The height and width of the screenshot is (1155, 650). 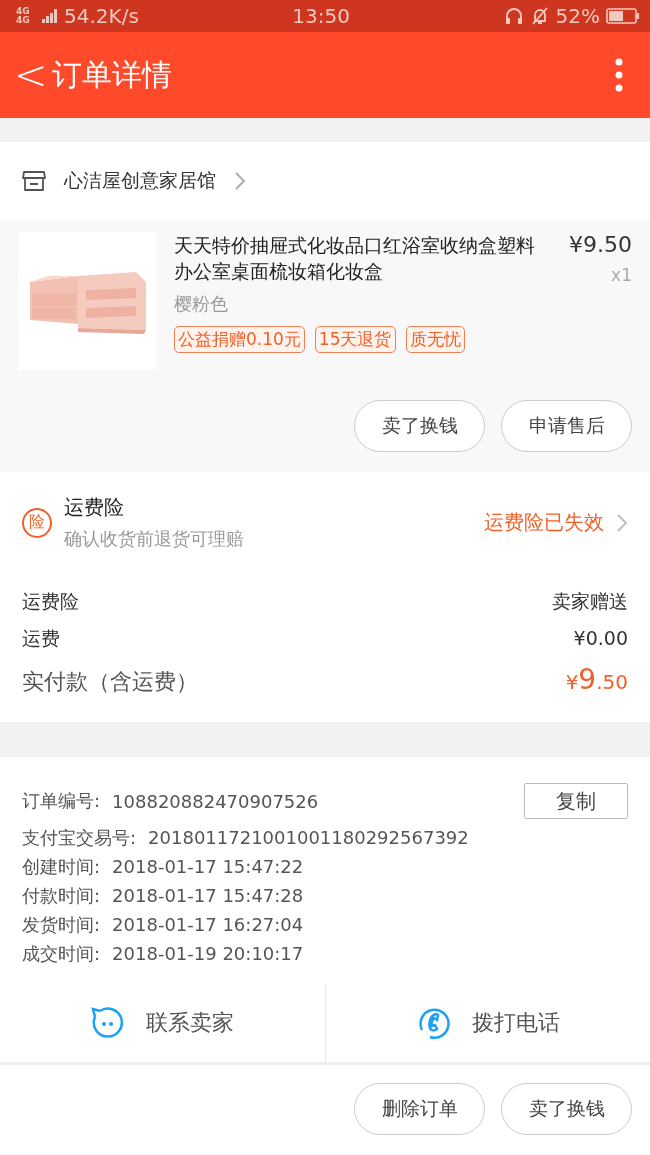 I want to click on info-value: 2018-01-17 15:47:22, so click(x=208, y=866).